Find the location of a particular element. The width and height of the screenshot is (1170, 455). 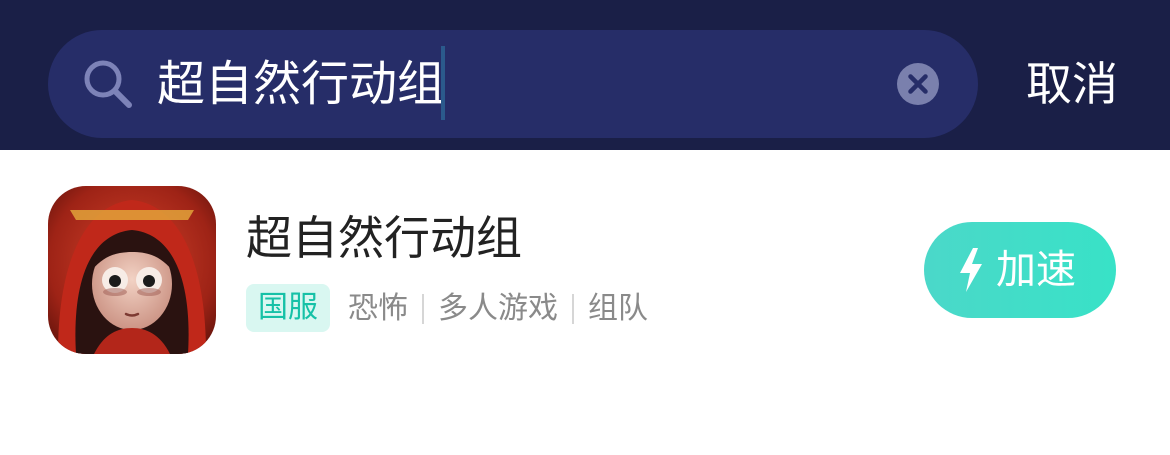

search-query-text: 超自然行动组 is located at coordinates (301, 84).